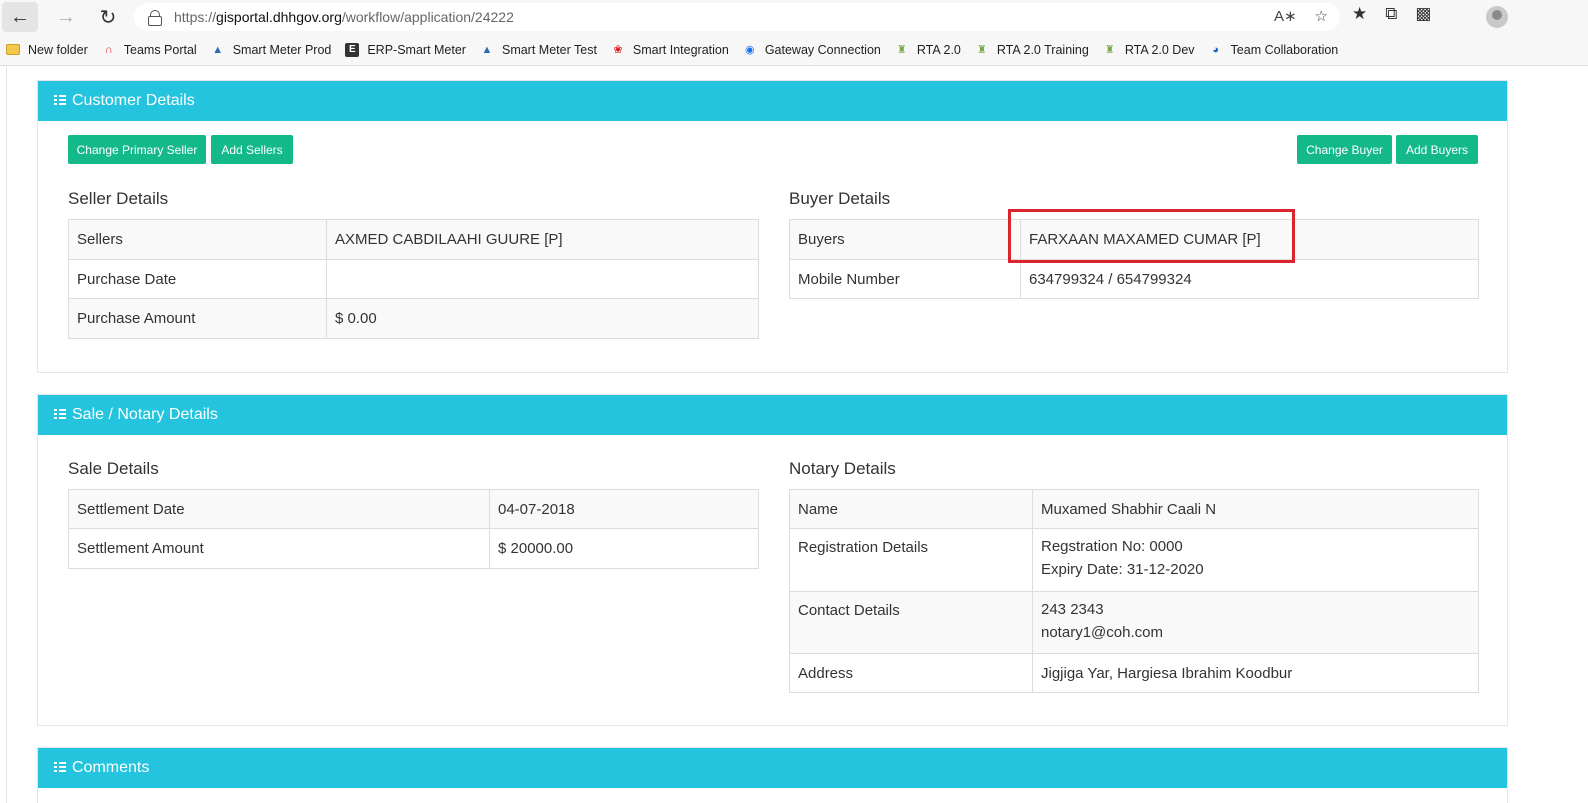 The height and width of the screenshot is (803, 1588). What do you see at coordinates (812, 50) in the screenshot?
I see `bookmark-gateway-connection: ◉ Gateway Connection` at bounding box center [812, 50].